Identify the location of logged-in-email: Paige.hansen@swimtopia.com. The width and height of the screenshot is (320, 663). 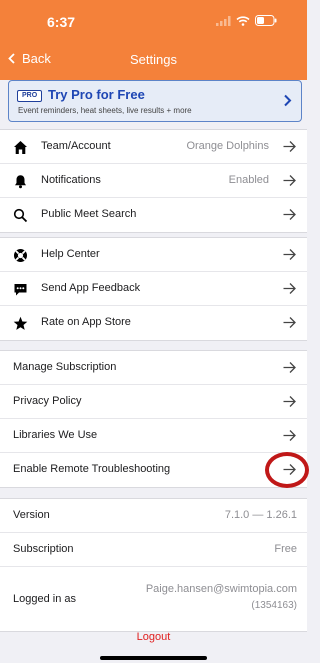
(221, 589).